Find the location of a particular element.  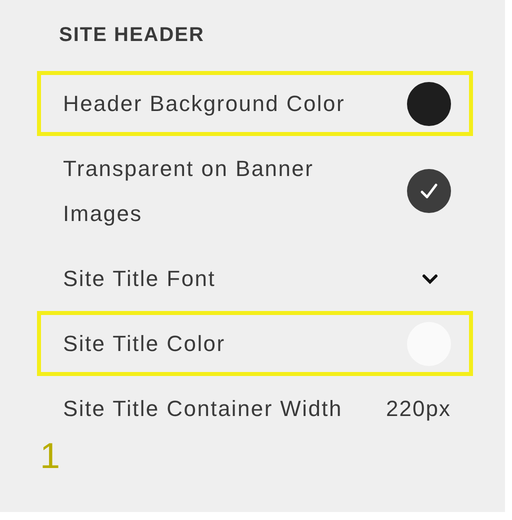

setting-label: Site Title Font is located at coordinates (139, 279).